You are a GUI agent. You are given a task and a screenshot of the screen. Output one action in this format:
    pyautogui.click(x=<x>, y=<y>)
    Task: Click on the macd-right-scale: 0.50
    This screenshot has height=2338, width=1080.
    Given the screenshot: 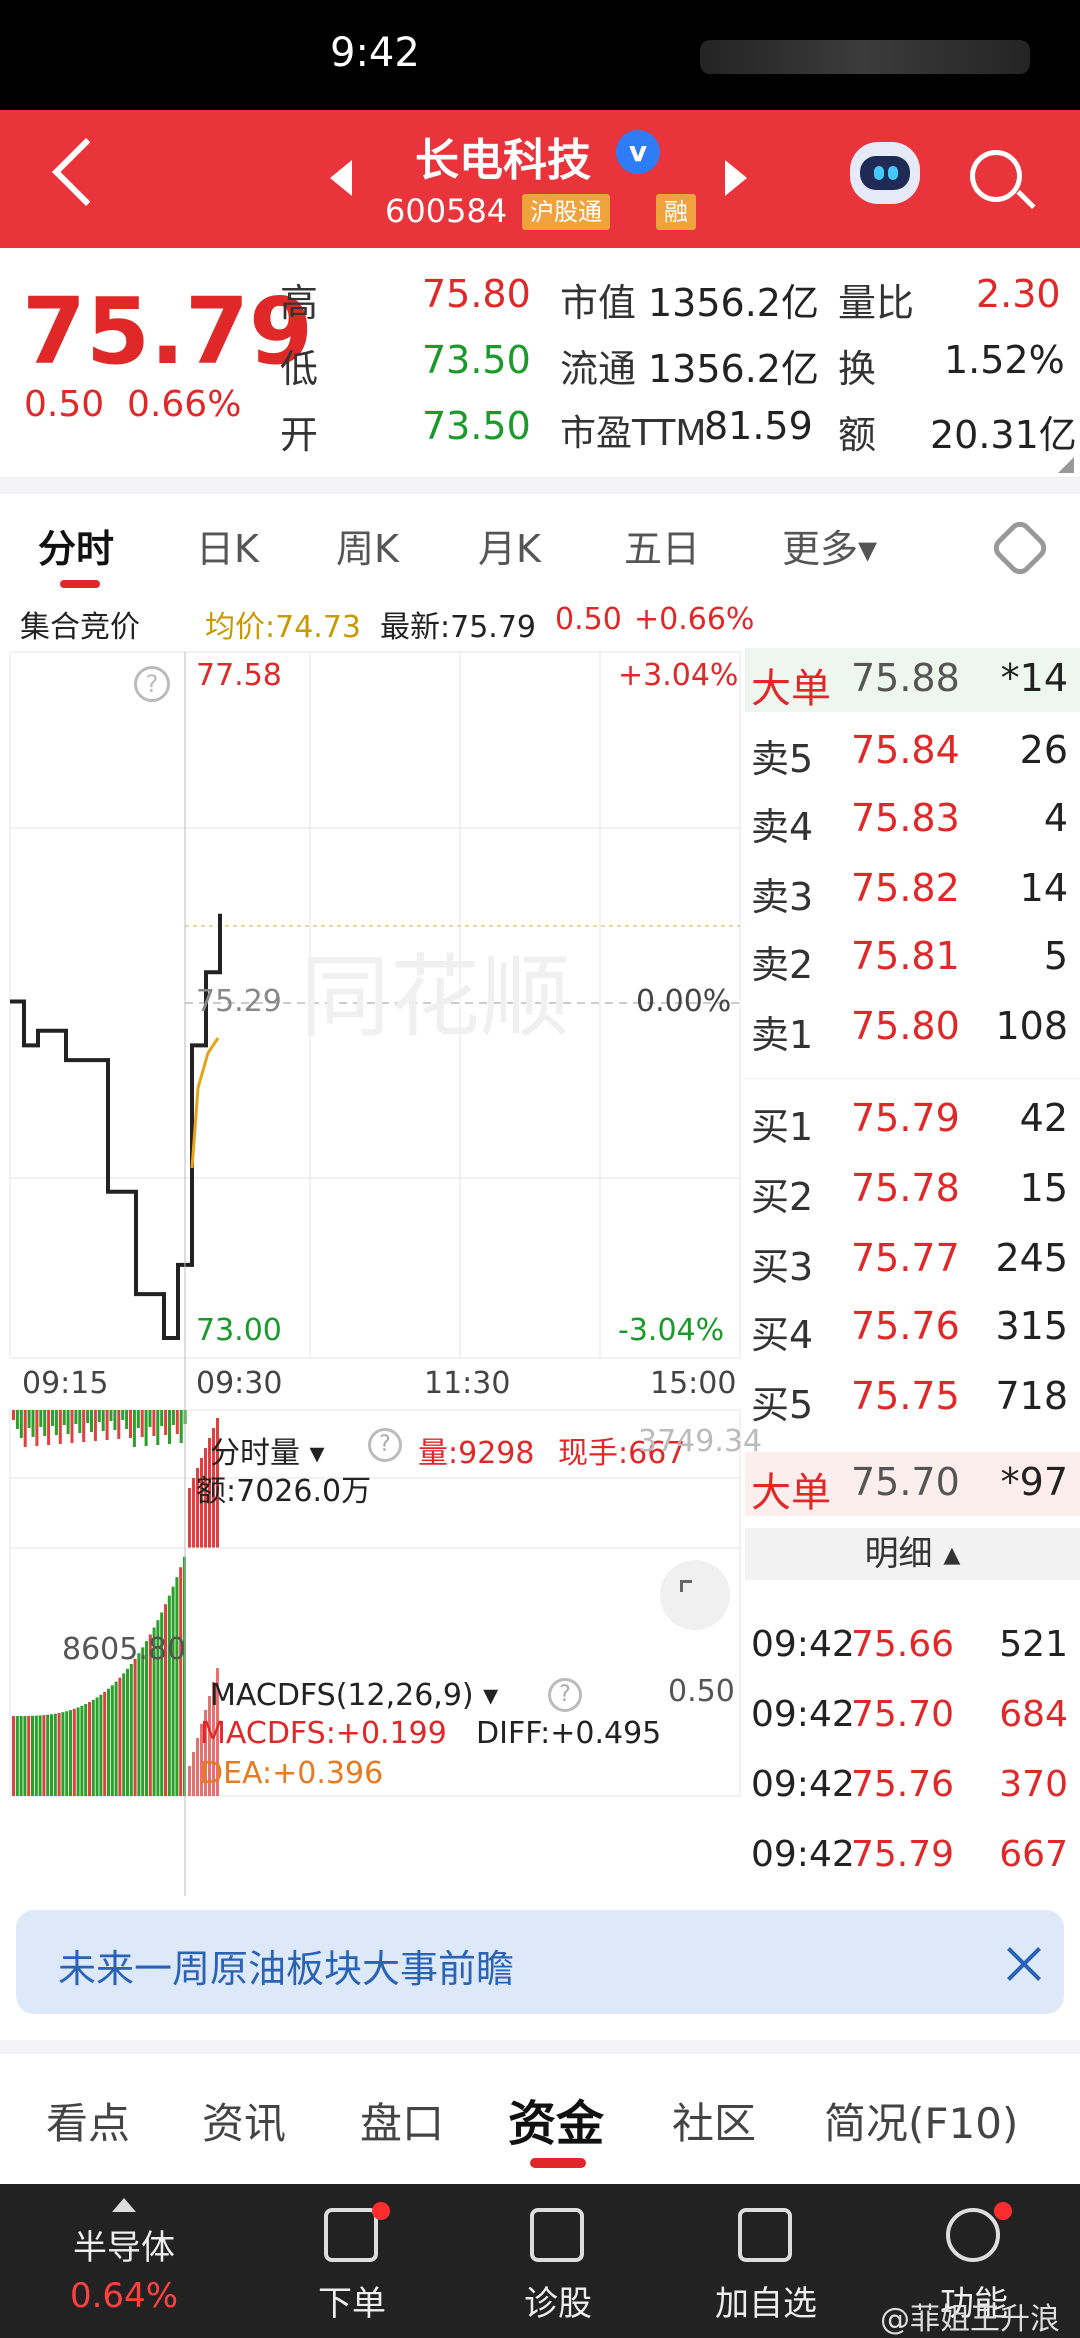 What is the action you would take?
    pyautogui.click(x=701, y=1691)
    